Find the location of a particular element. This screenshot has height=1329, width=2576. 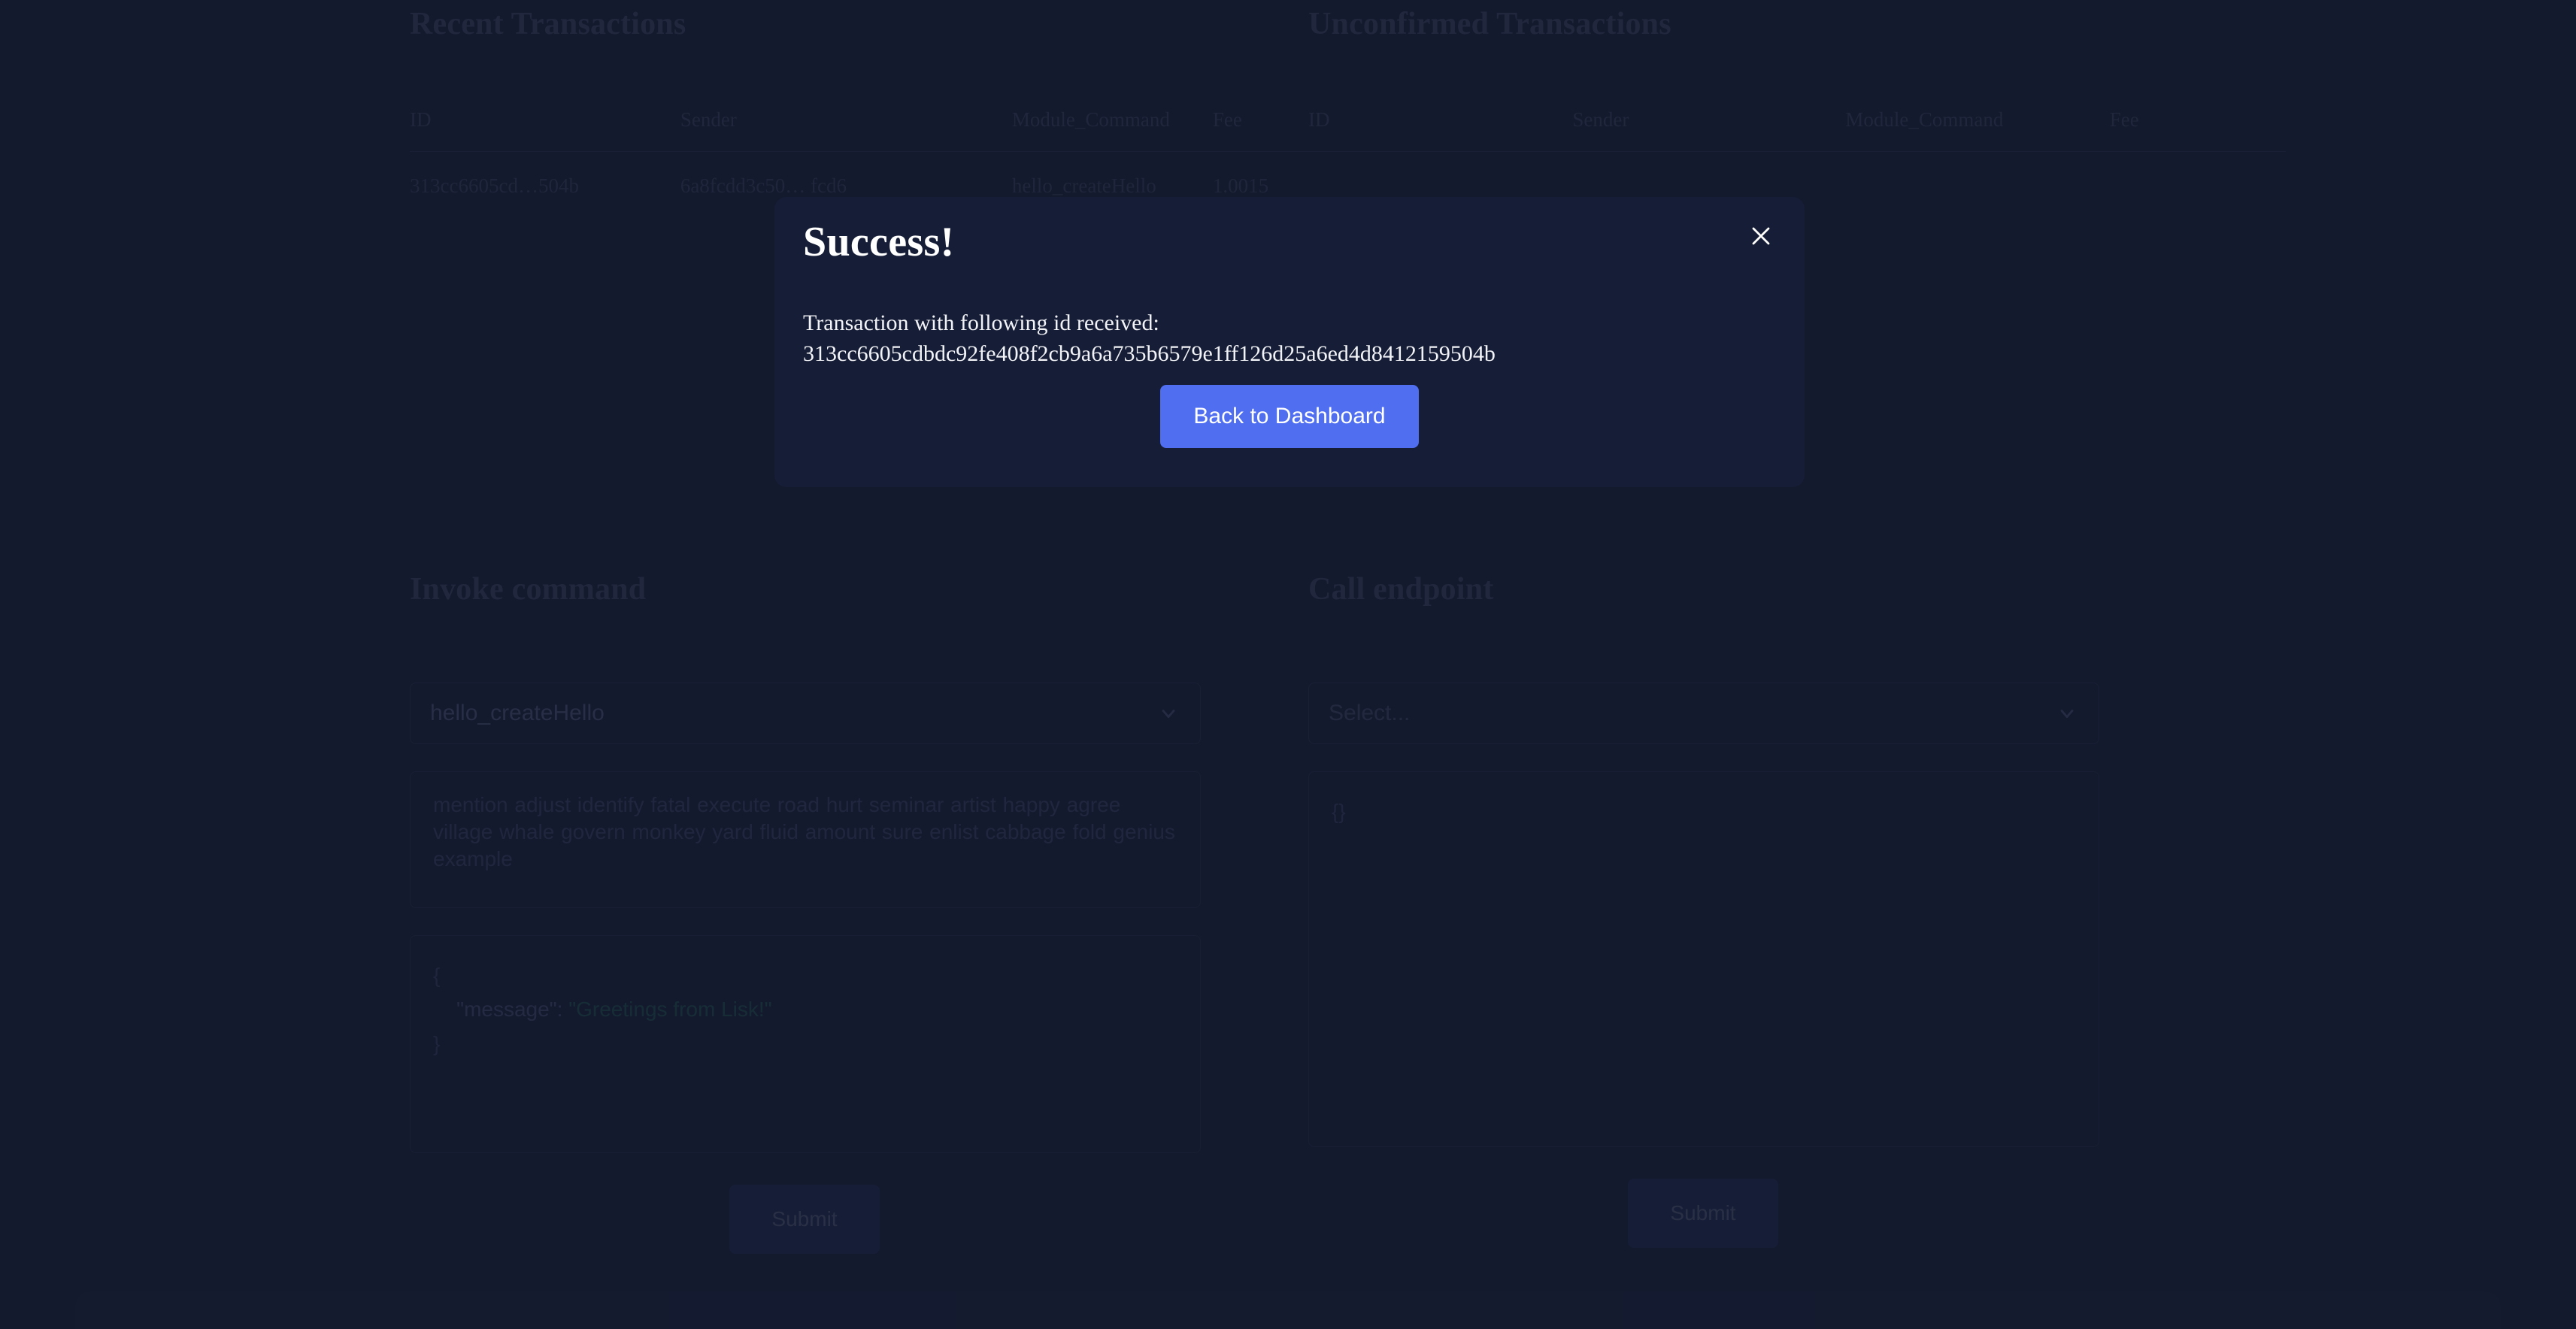

close-icon is located at coordinates (1761, 236).